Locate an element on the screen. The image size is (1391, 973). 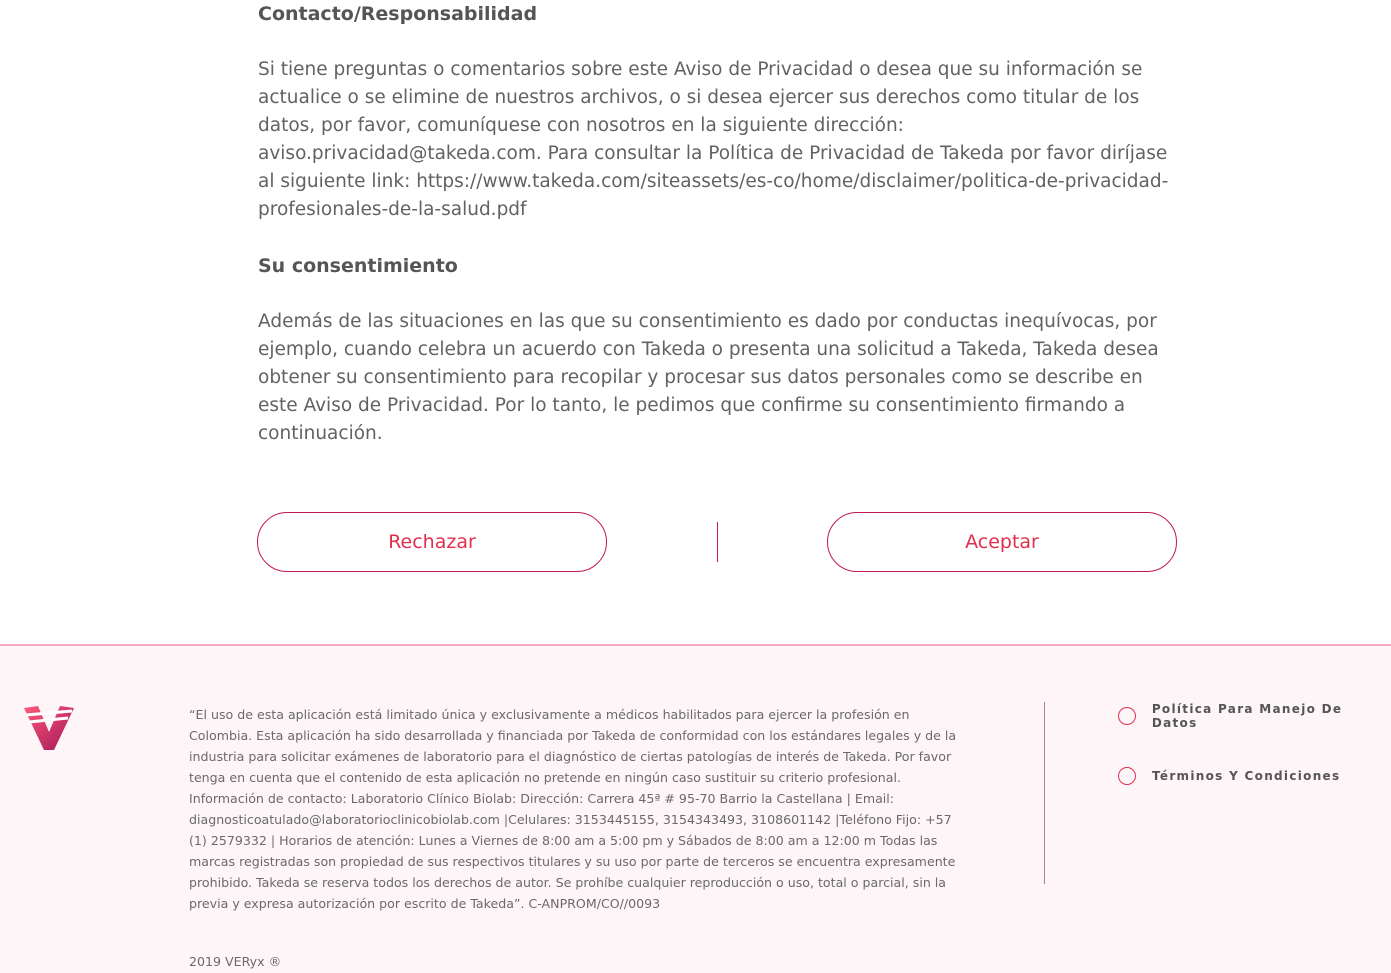
consent-heading: Su consentimiento is located at coordinates (358, 266).